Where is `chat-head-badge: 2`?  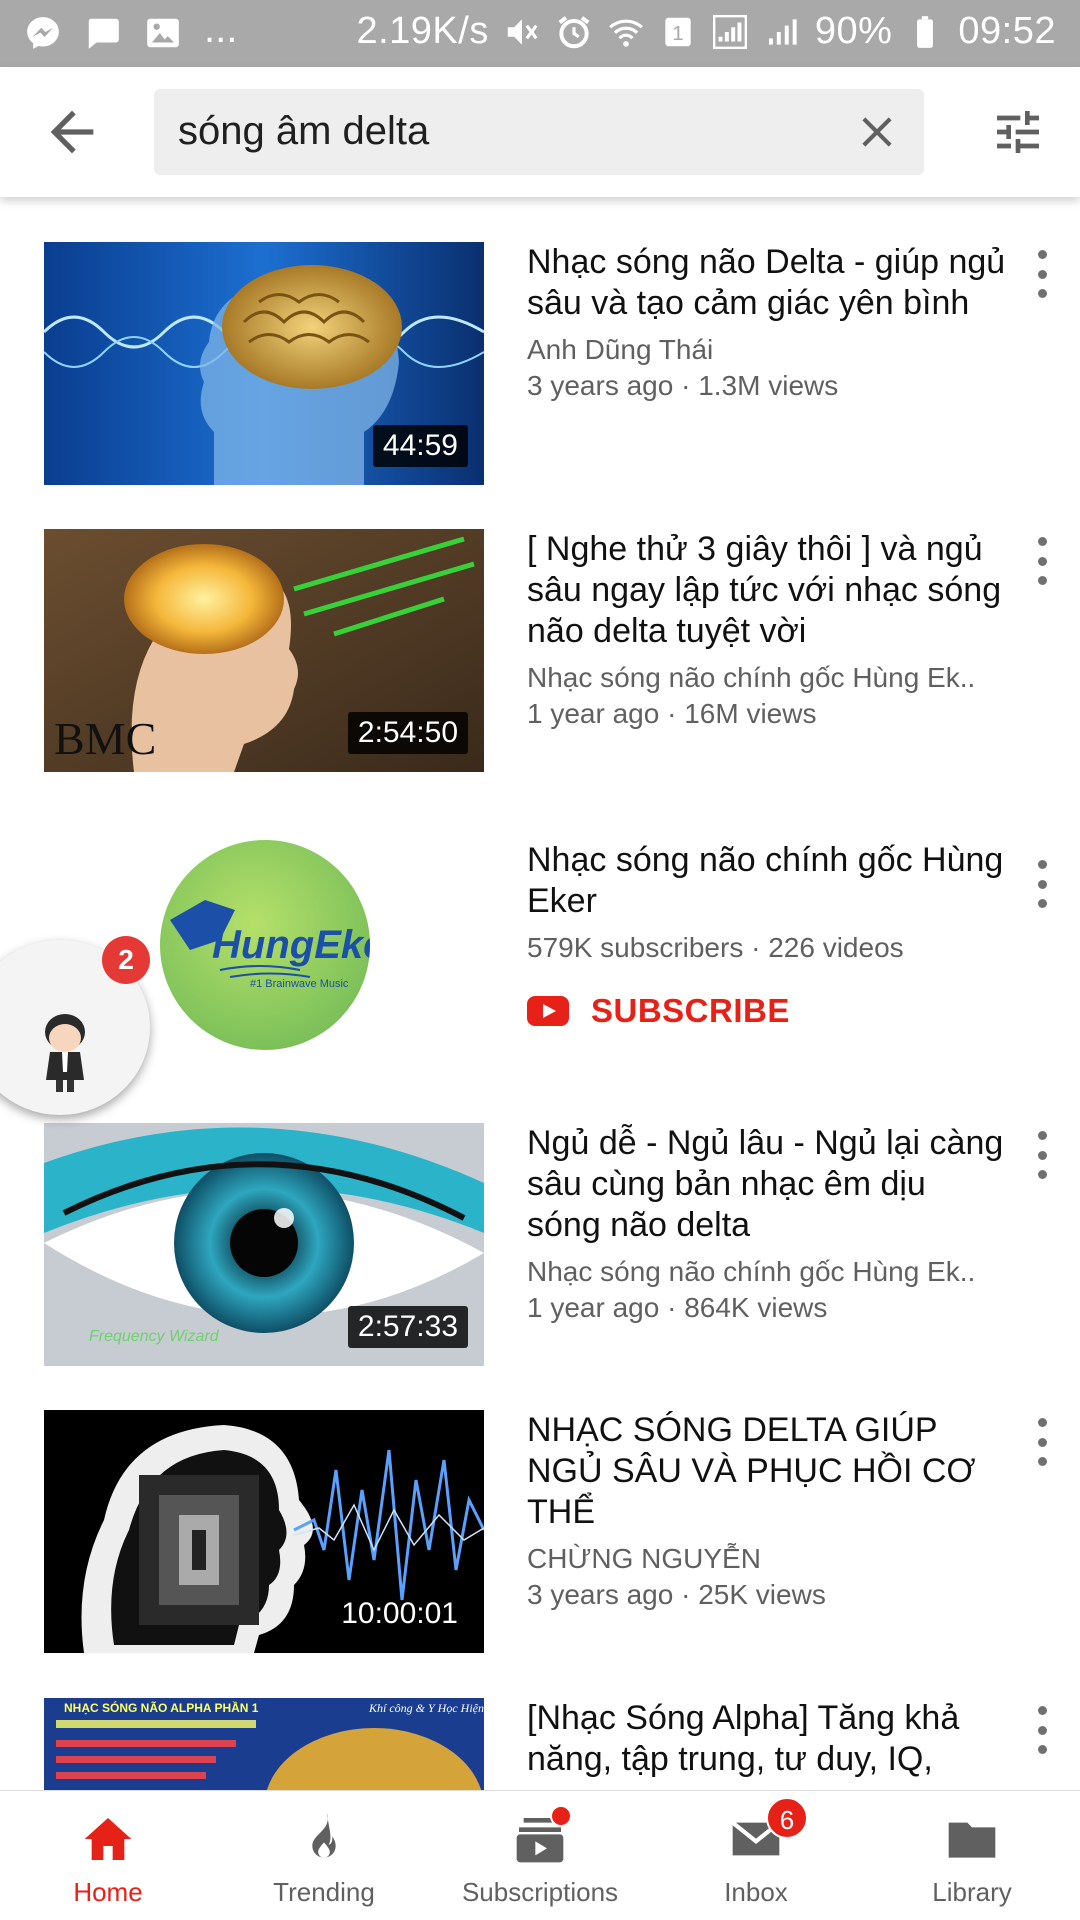 chat-head-badge: 2 is located at coordinates (126, 960).